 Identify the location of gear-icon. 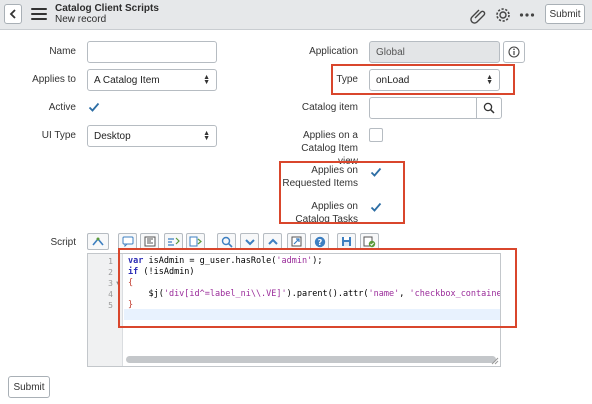
(503, 15).